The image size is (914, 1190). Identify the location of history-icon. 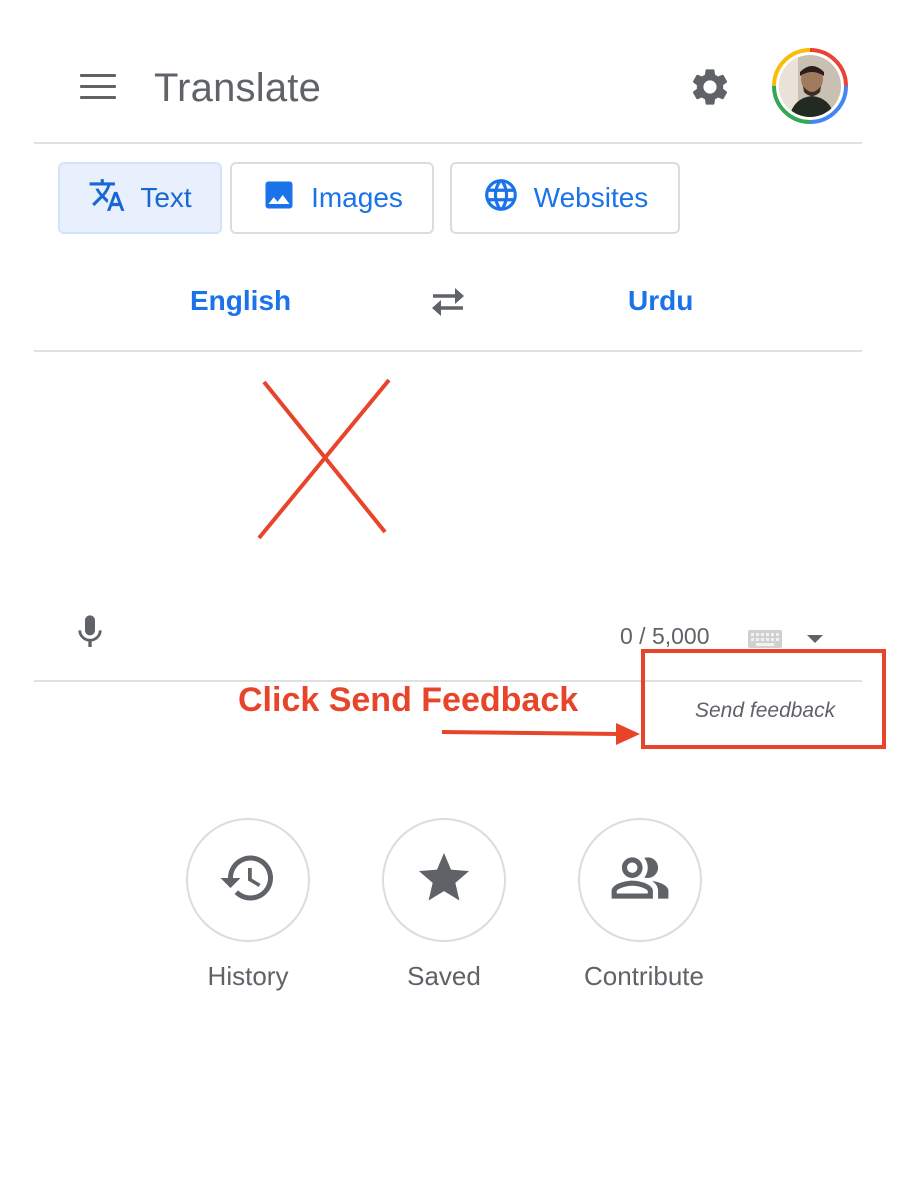
(248, 880).